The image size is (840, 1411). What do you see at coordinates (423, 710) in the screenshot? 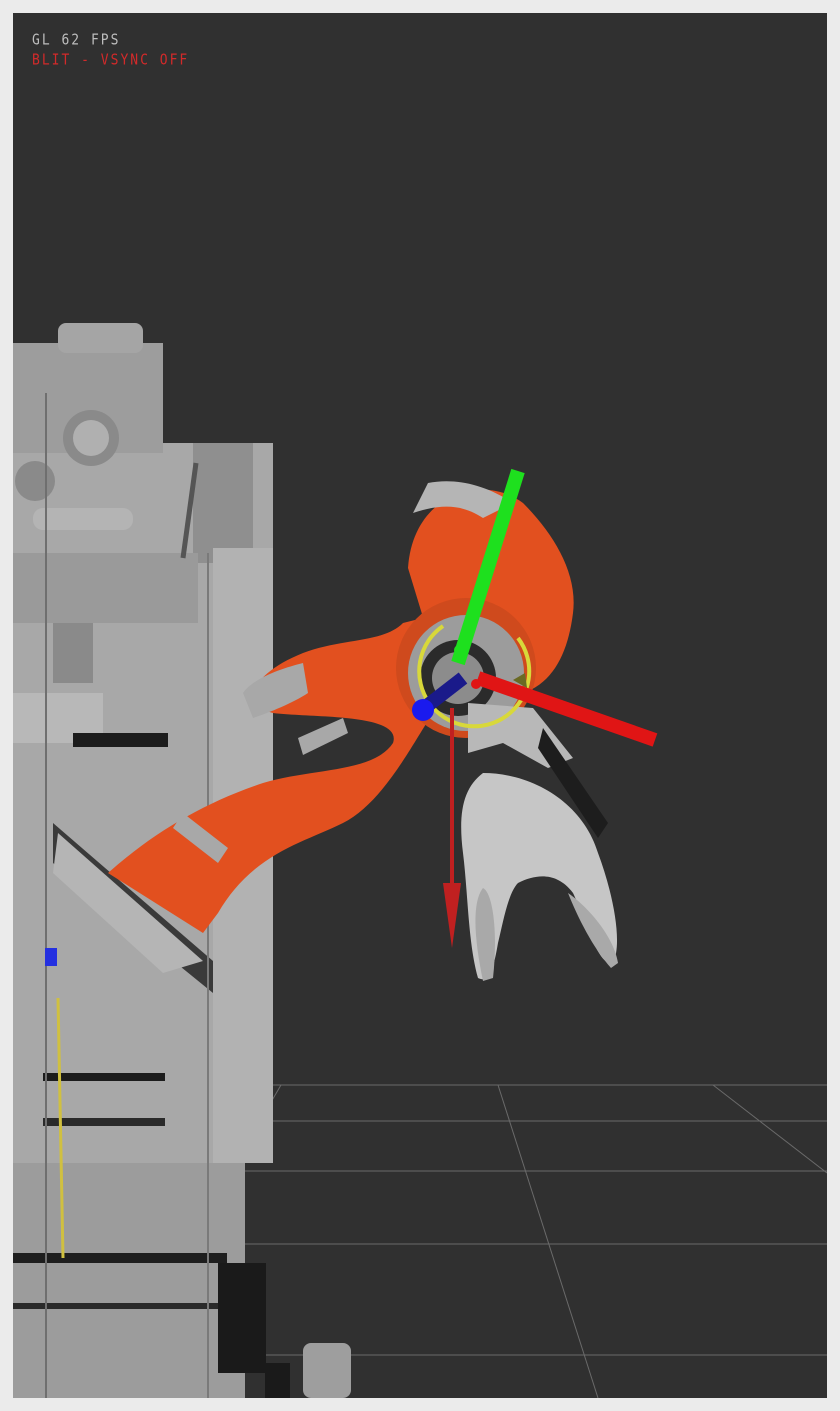
I see `axis-z-tip` at bounding box center [423, 710].